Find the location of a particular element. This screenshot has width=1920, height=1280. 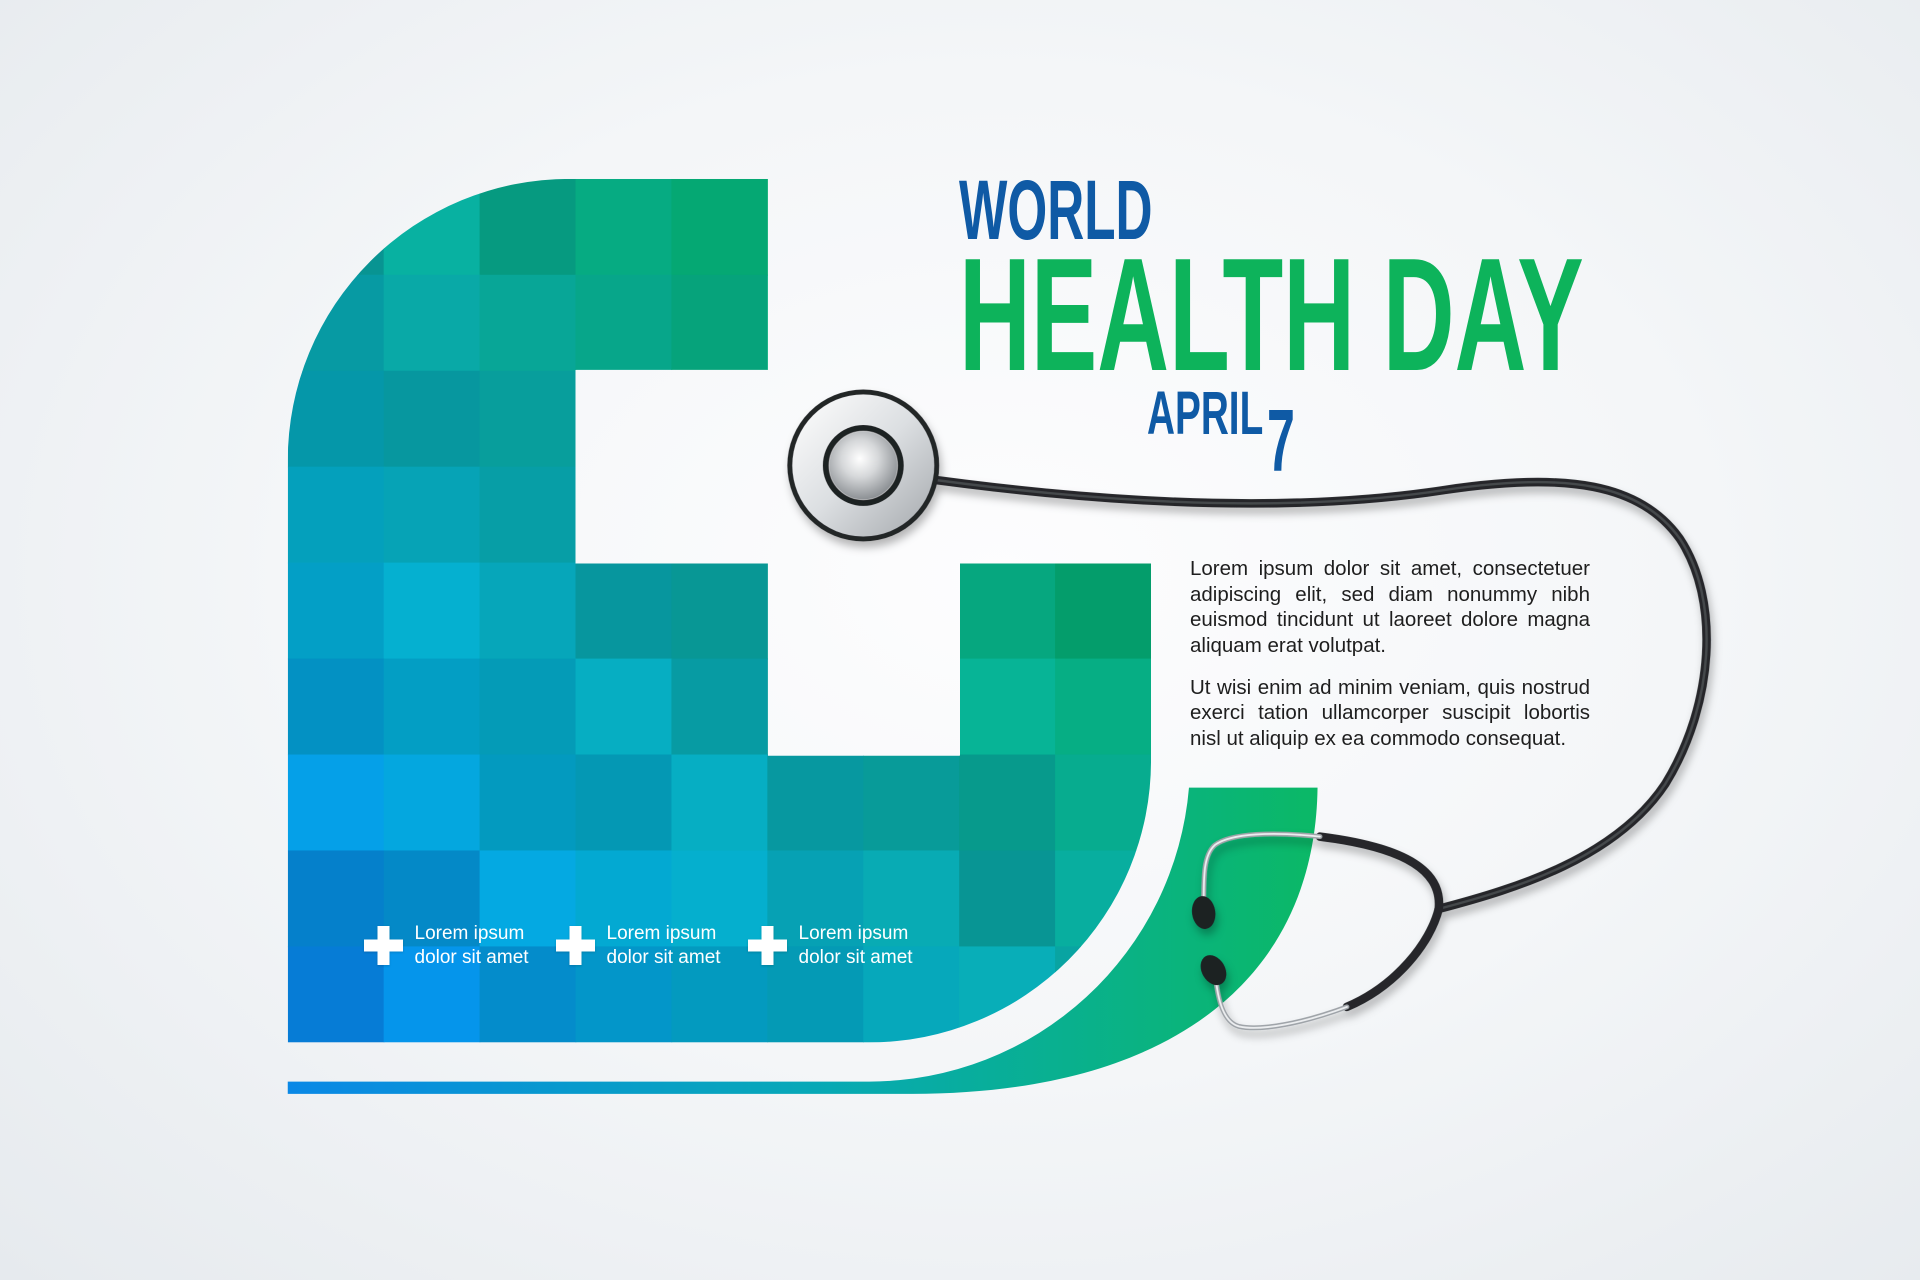

date-day: 7 is located at coordinates (1281, 440).